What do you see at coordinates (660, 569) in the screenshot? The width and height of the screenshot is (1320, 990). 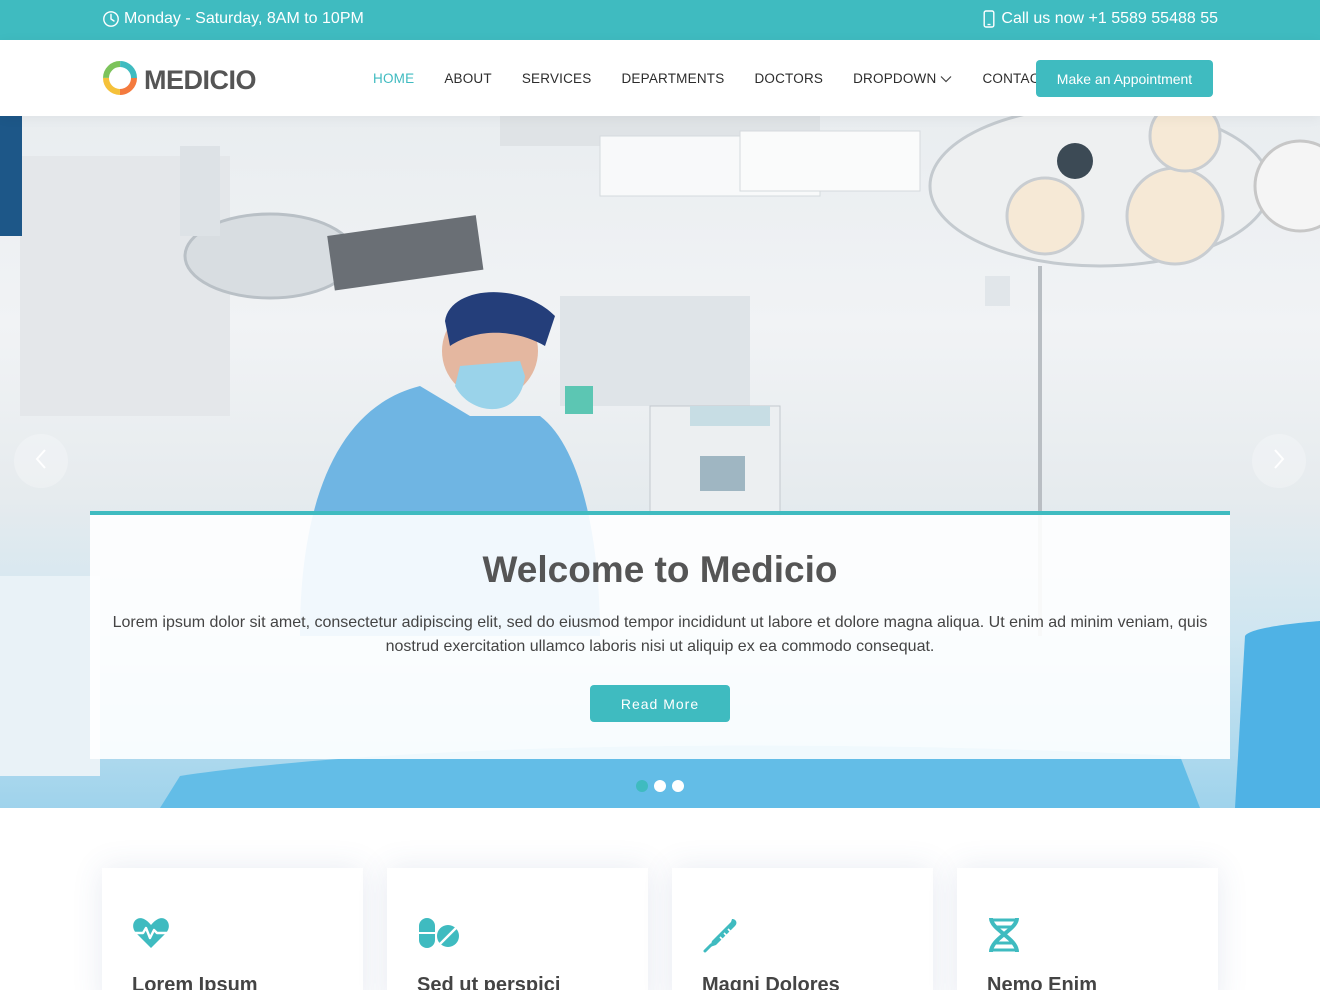 I see `hero-title: Welcome to Medicio` at bounding box center [660, 569].